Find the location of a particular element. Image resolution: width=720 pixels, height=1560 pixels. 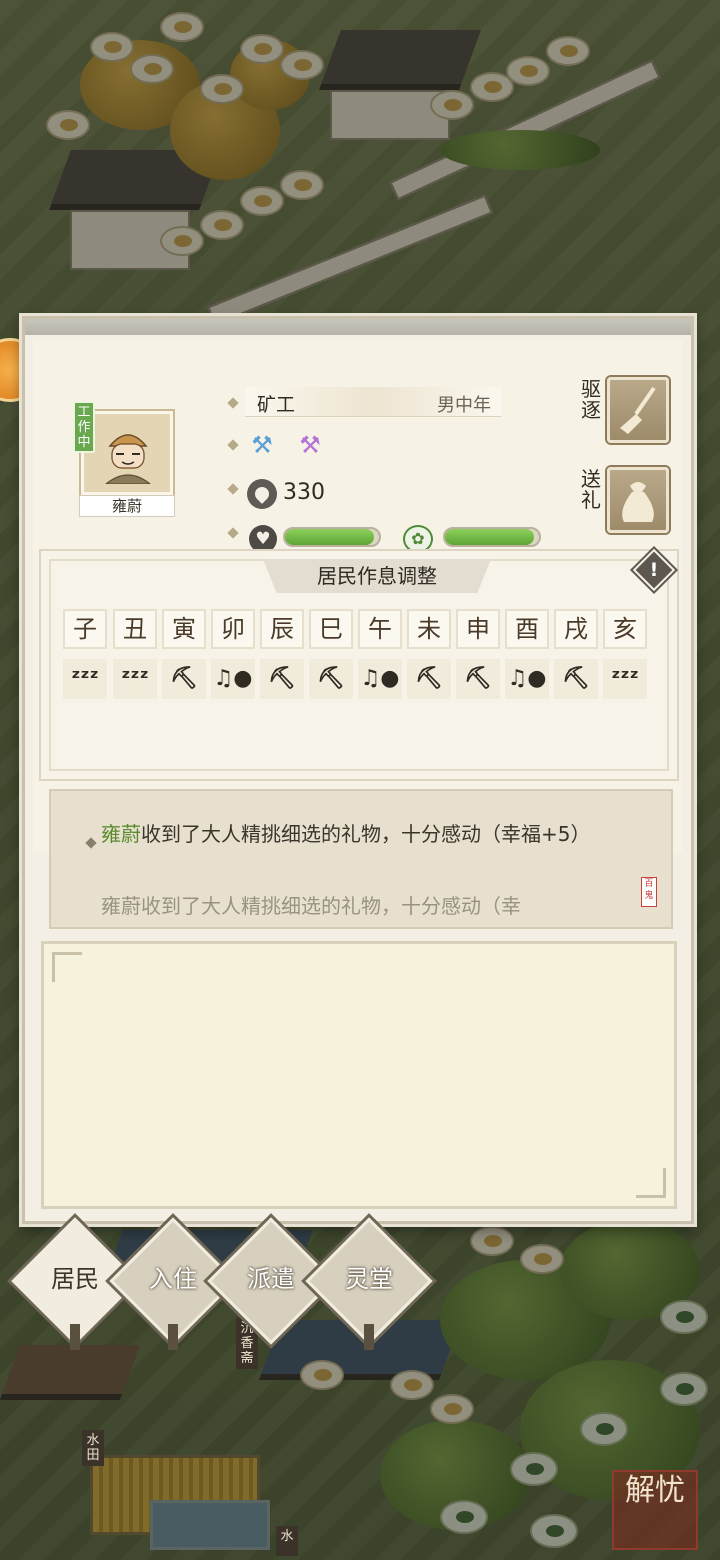

broom-icon is located at coordinates (638, 410).